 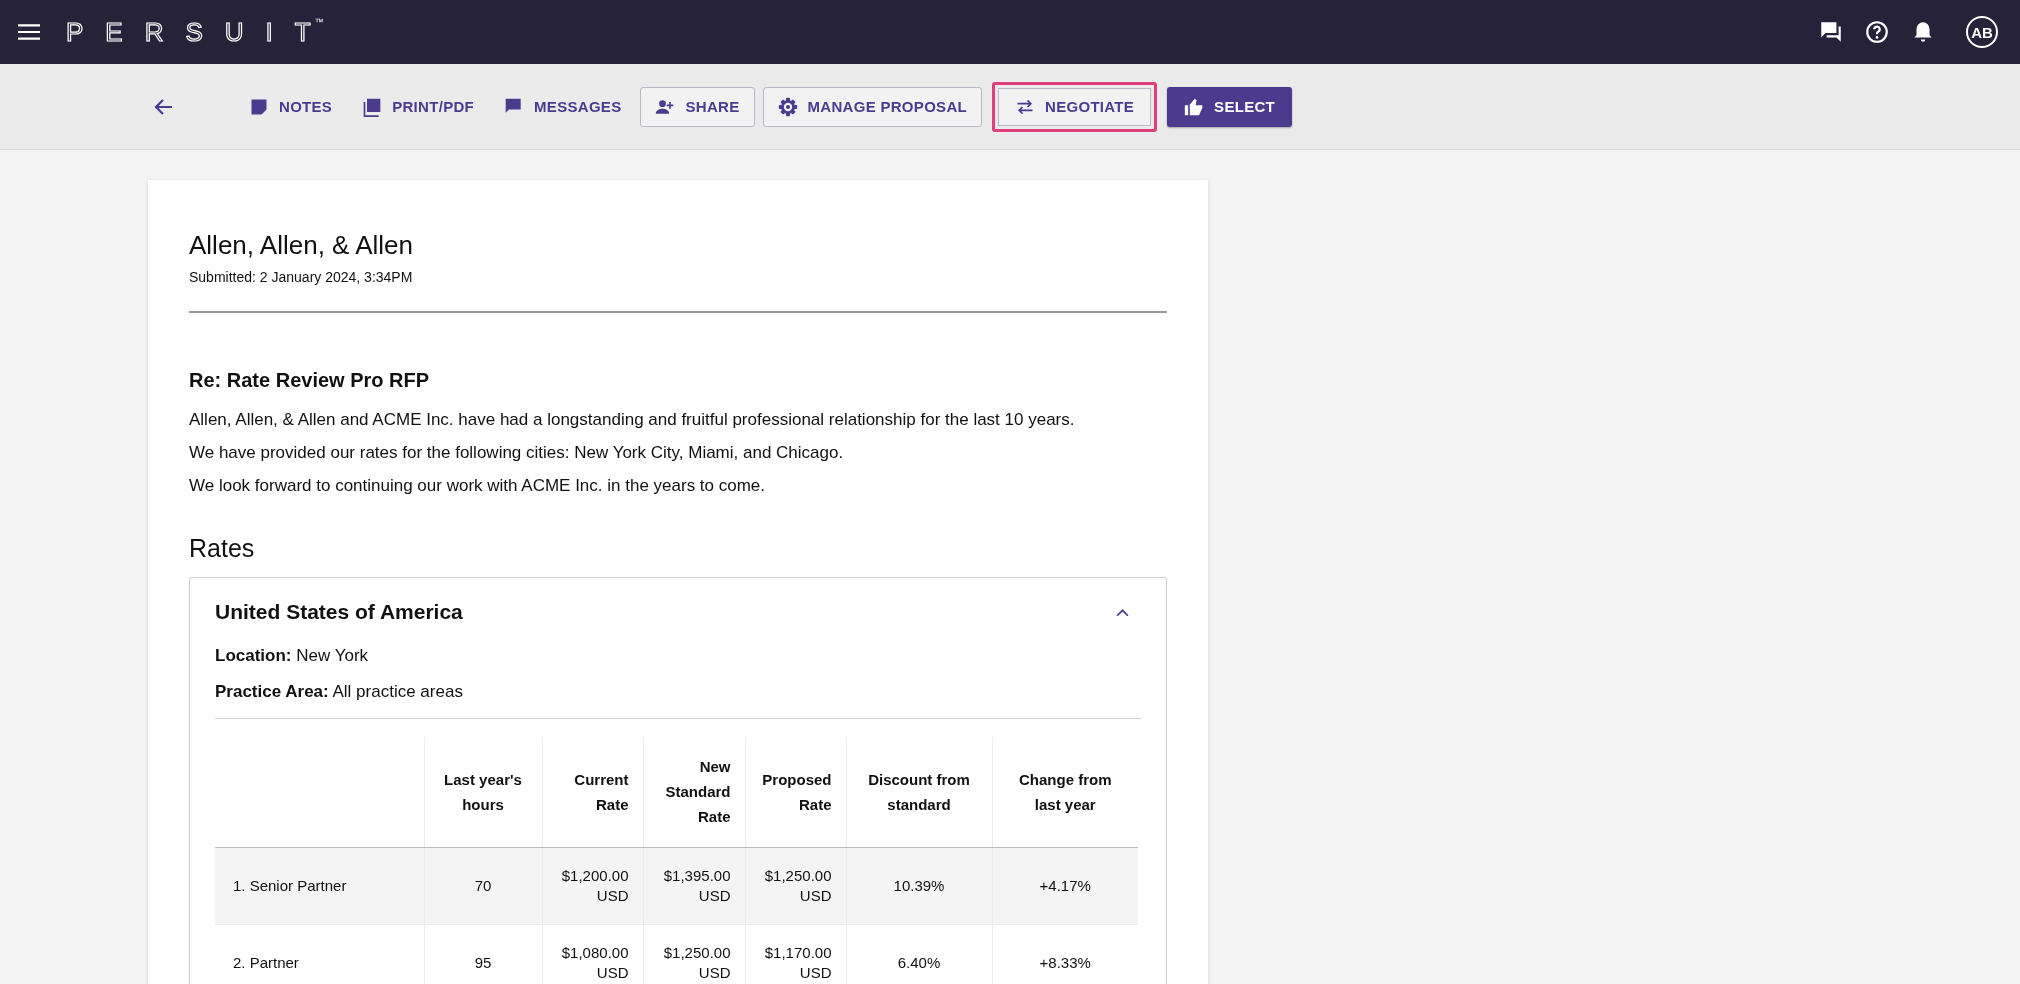 I want to click on column-header: Current Rate, so click(x=592, y=792).